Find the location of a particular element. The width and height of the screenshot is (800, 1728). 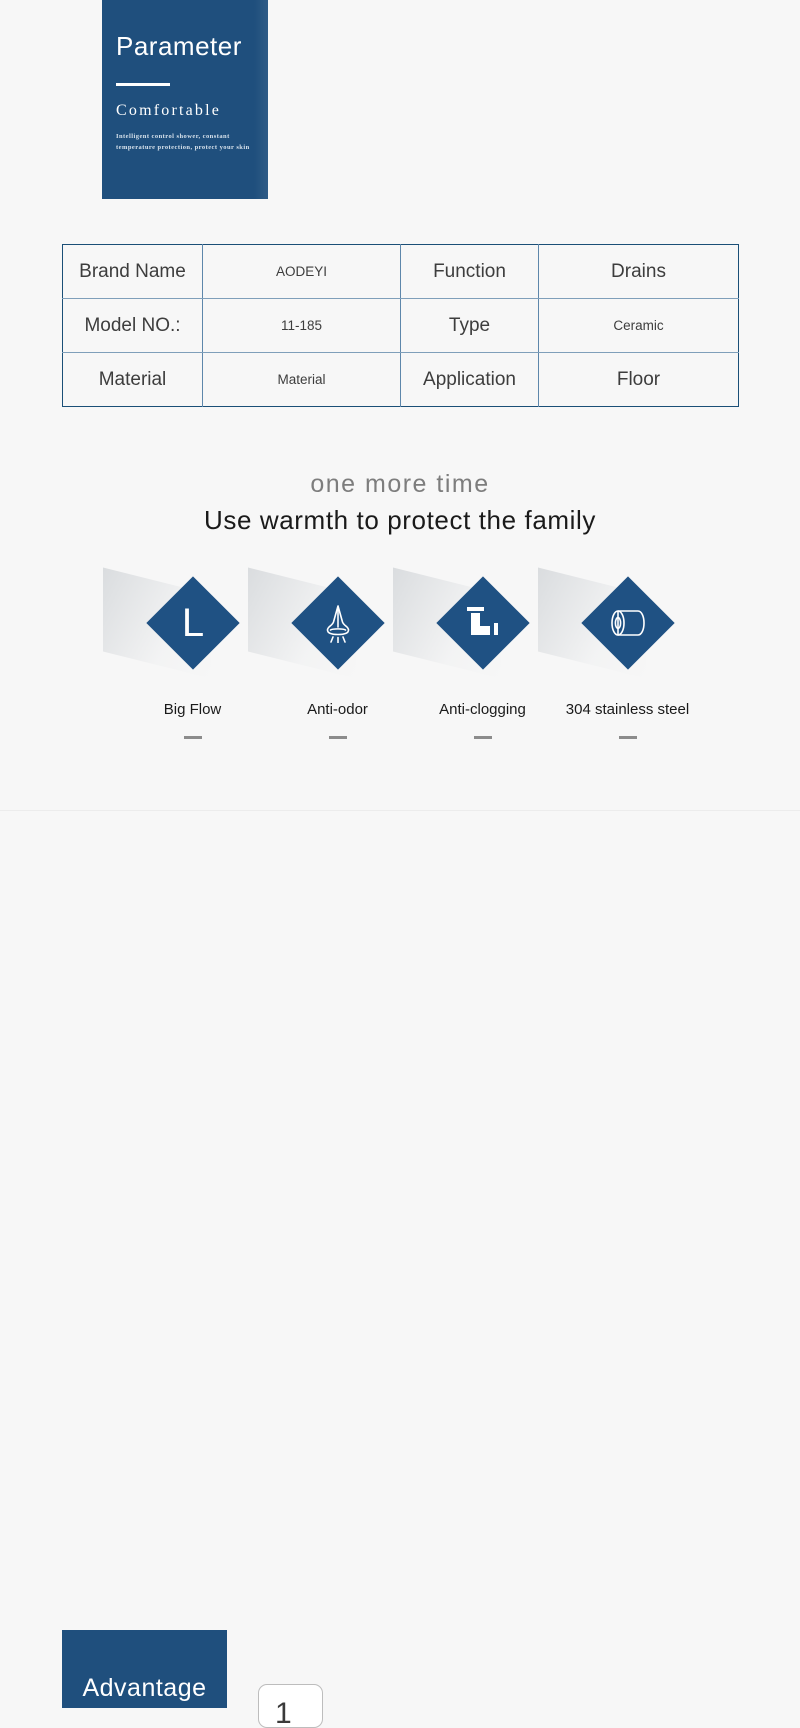

table-cell-type-label: Type is located at coordinates (469, 325).